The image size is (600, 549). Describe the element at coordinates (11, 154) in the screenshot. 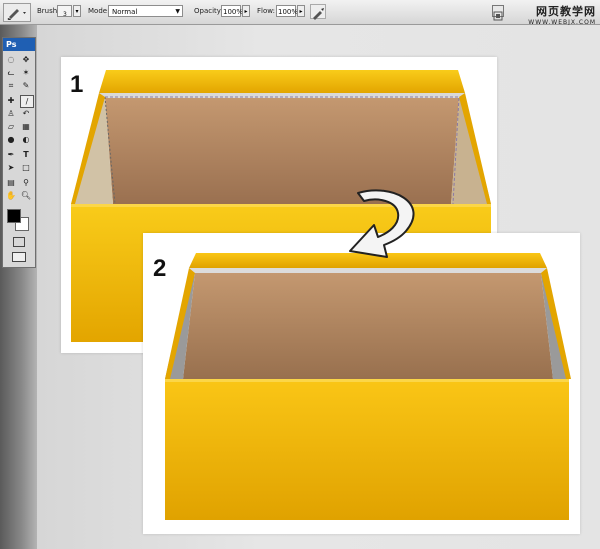

I see `pen-icon: ✒` at that location.